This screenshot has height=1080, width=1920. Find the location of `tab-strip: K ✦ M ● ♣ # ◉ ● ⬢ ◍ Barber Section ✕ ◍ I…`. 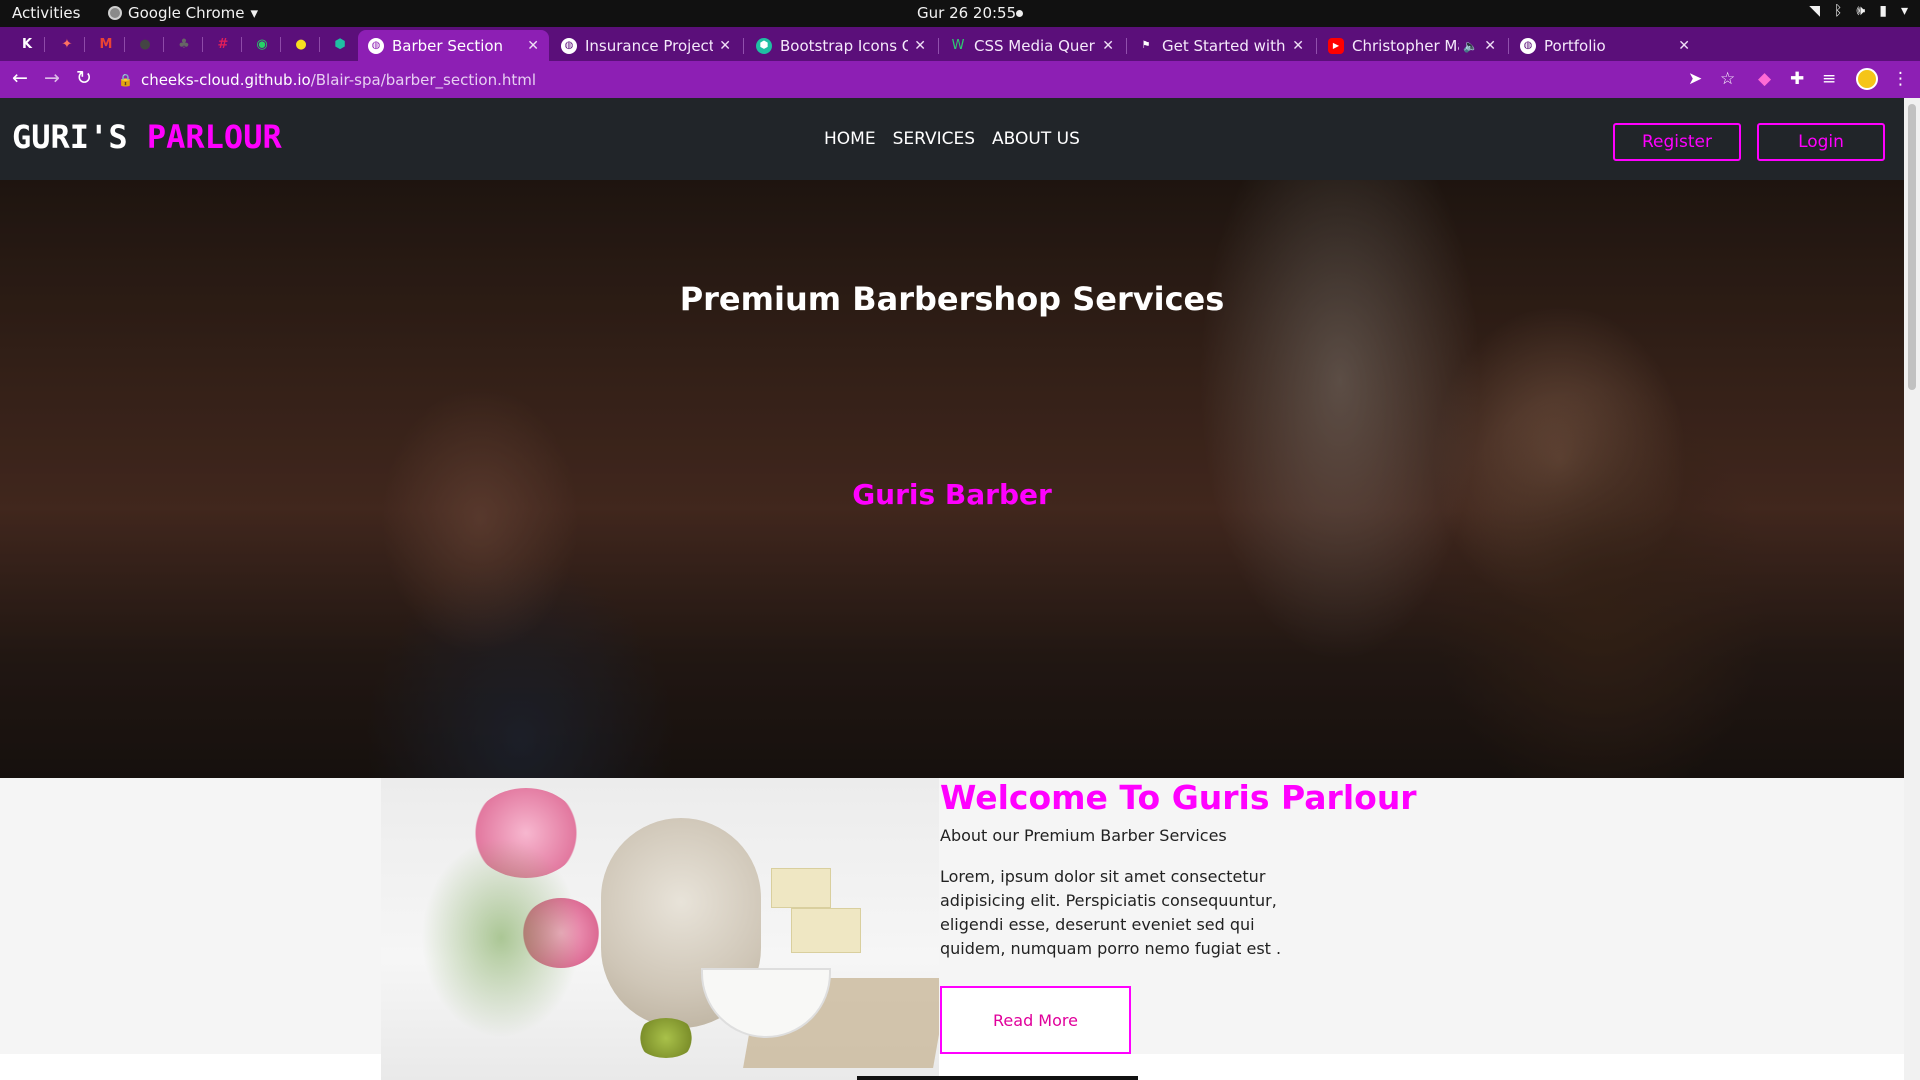

tab-strip: K ✦ M ● ♣ # ◉ ● ⬢ ◍ Barber Section ✕ ◍ I… is located at coordinates (960, 54).